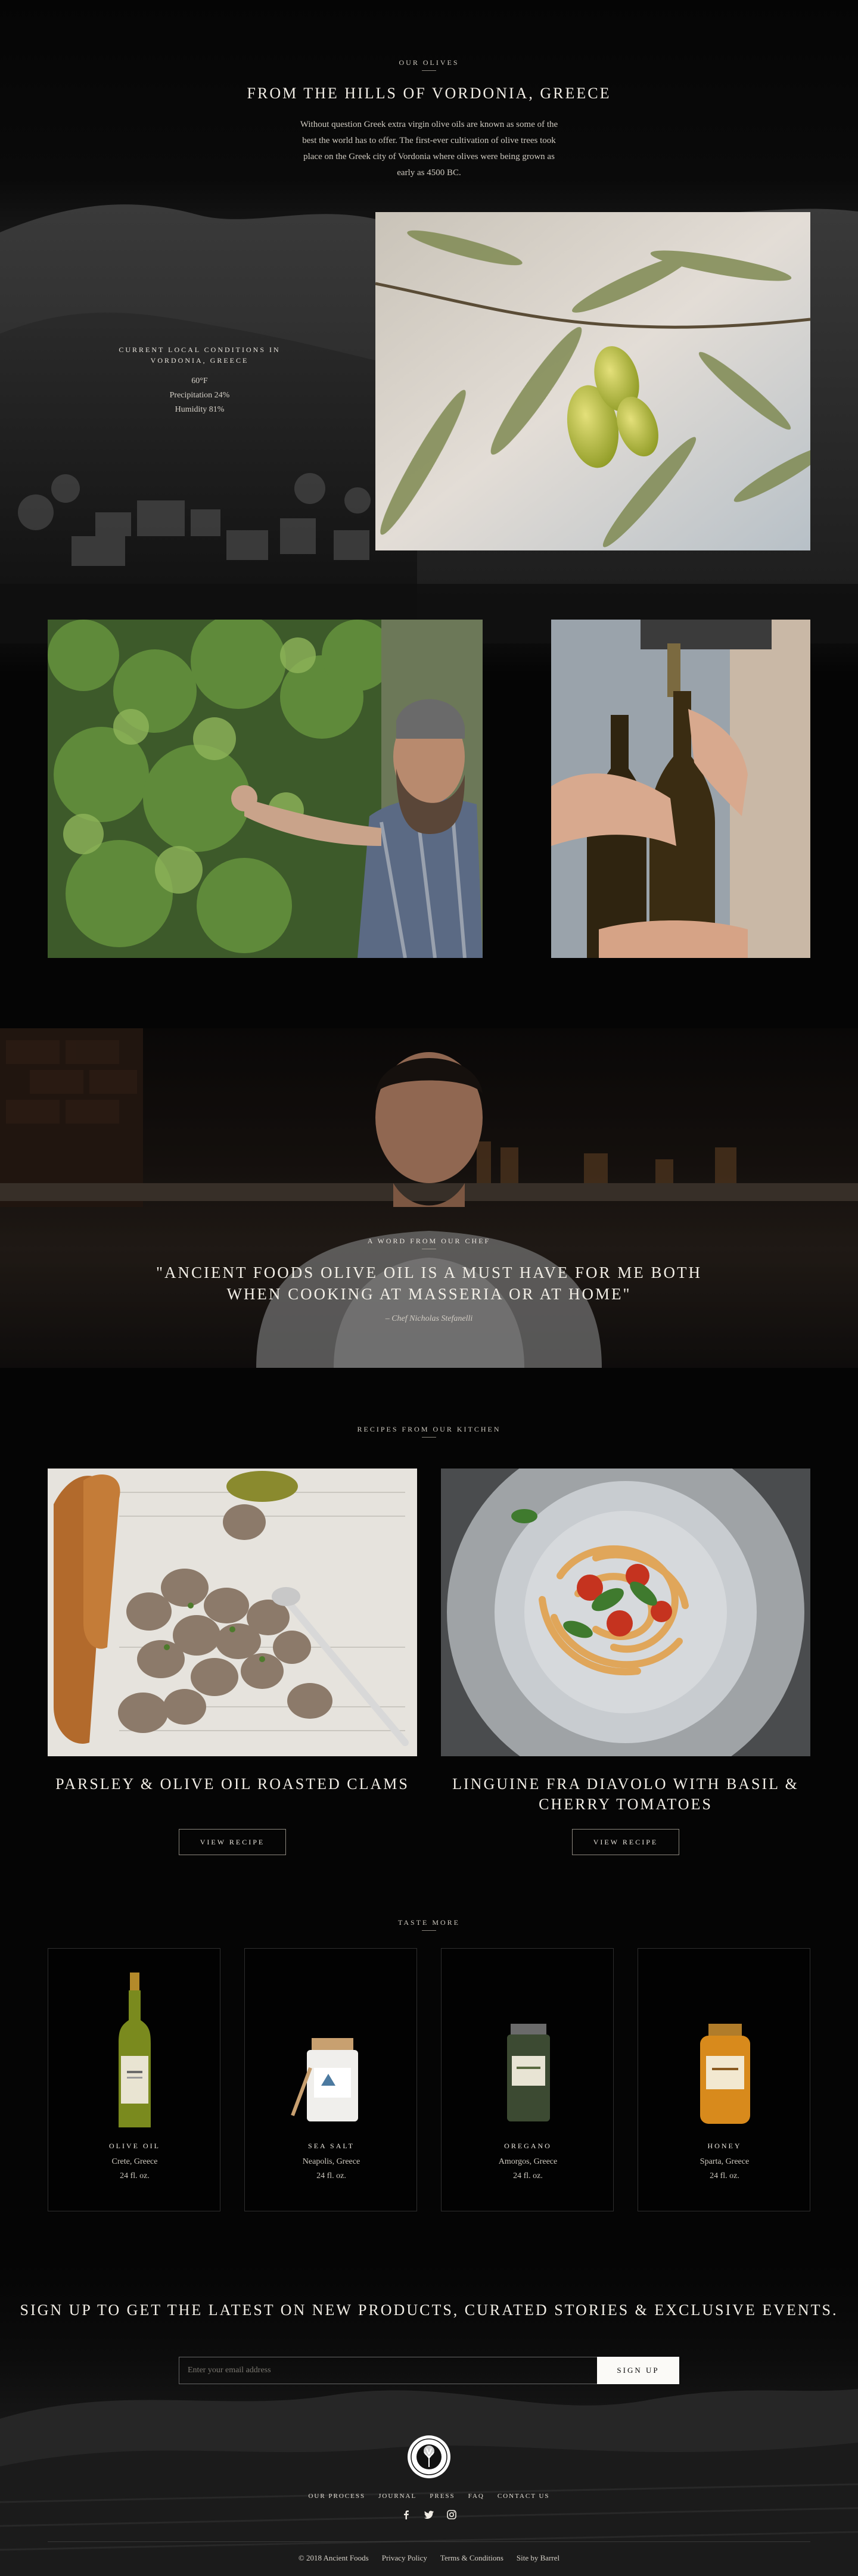 Image resolution: width=858 pixels, height=2576 pixels. Describe the element at coordinates (442, 2496) in the screenshot. I see `footer-link-press: Press` at that location.